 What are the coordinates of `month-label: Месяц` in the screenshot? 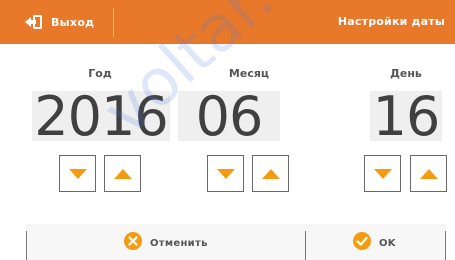 It's located at (249, 73).